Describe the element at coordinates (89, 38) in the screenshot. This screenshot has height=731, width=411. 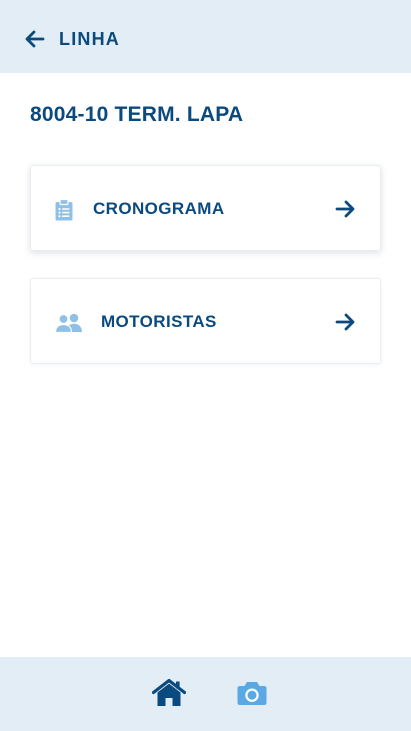
I see `back-button-label: LINHA` at that location.